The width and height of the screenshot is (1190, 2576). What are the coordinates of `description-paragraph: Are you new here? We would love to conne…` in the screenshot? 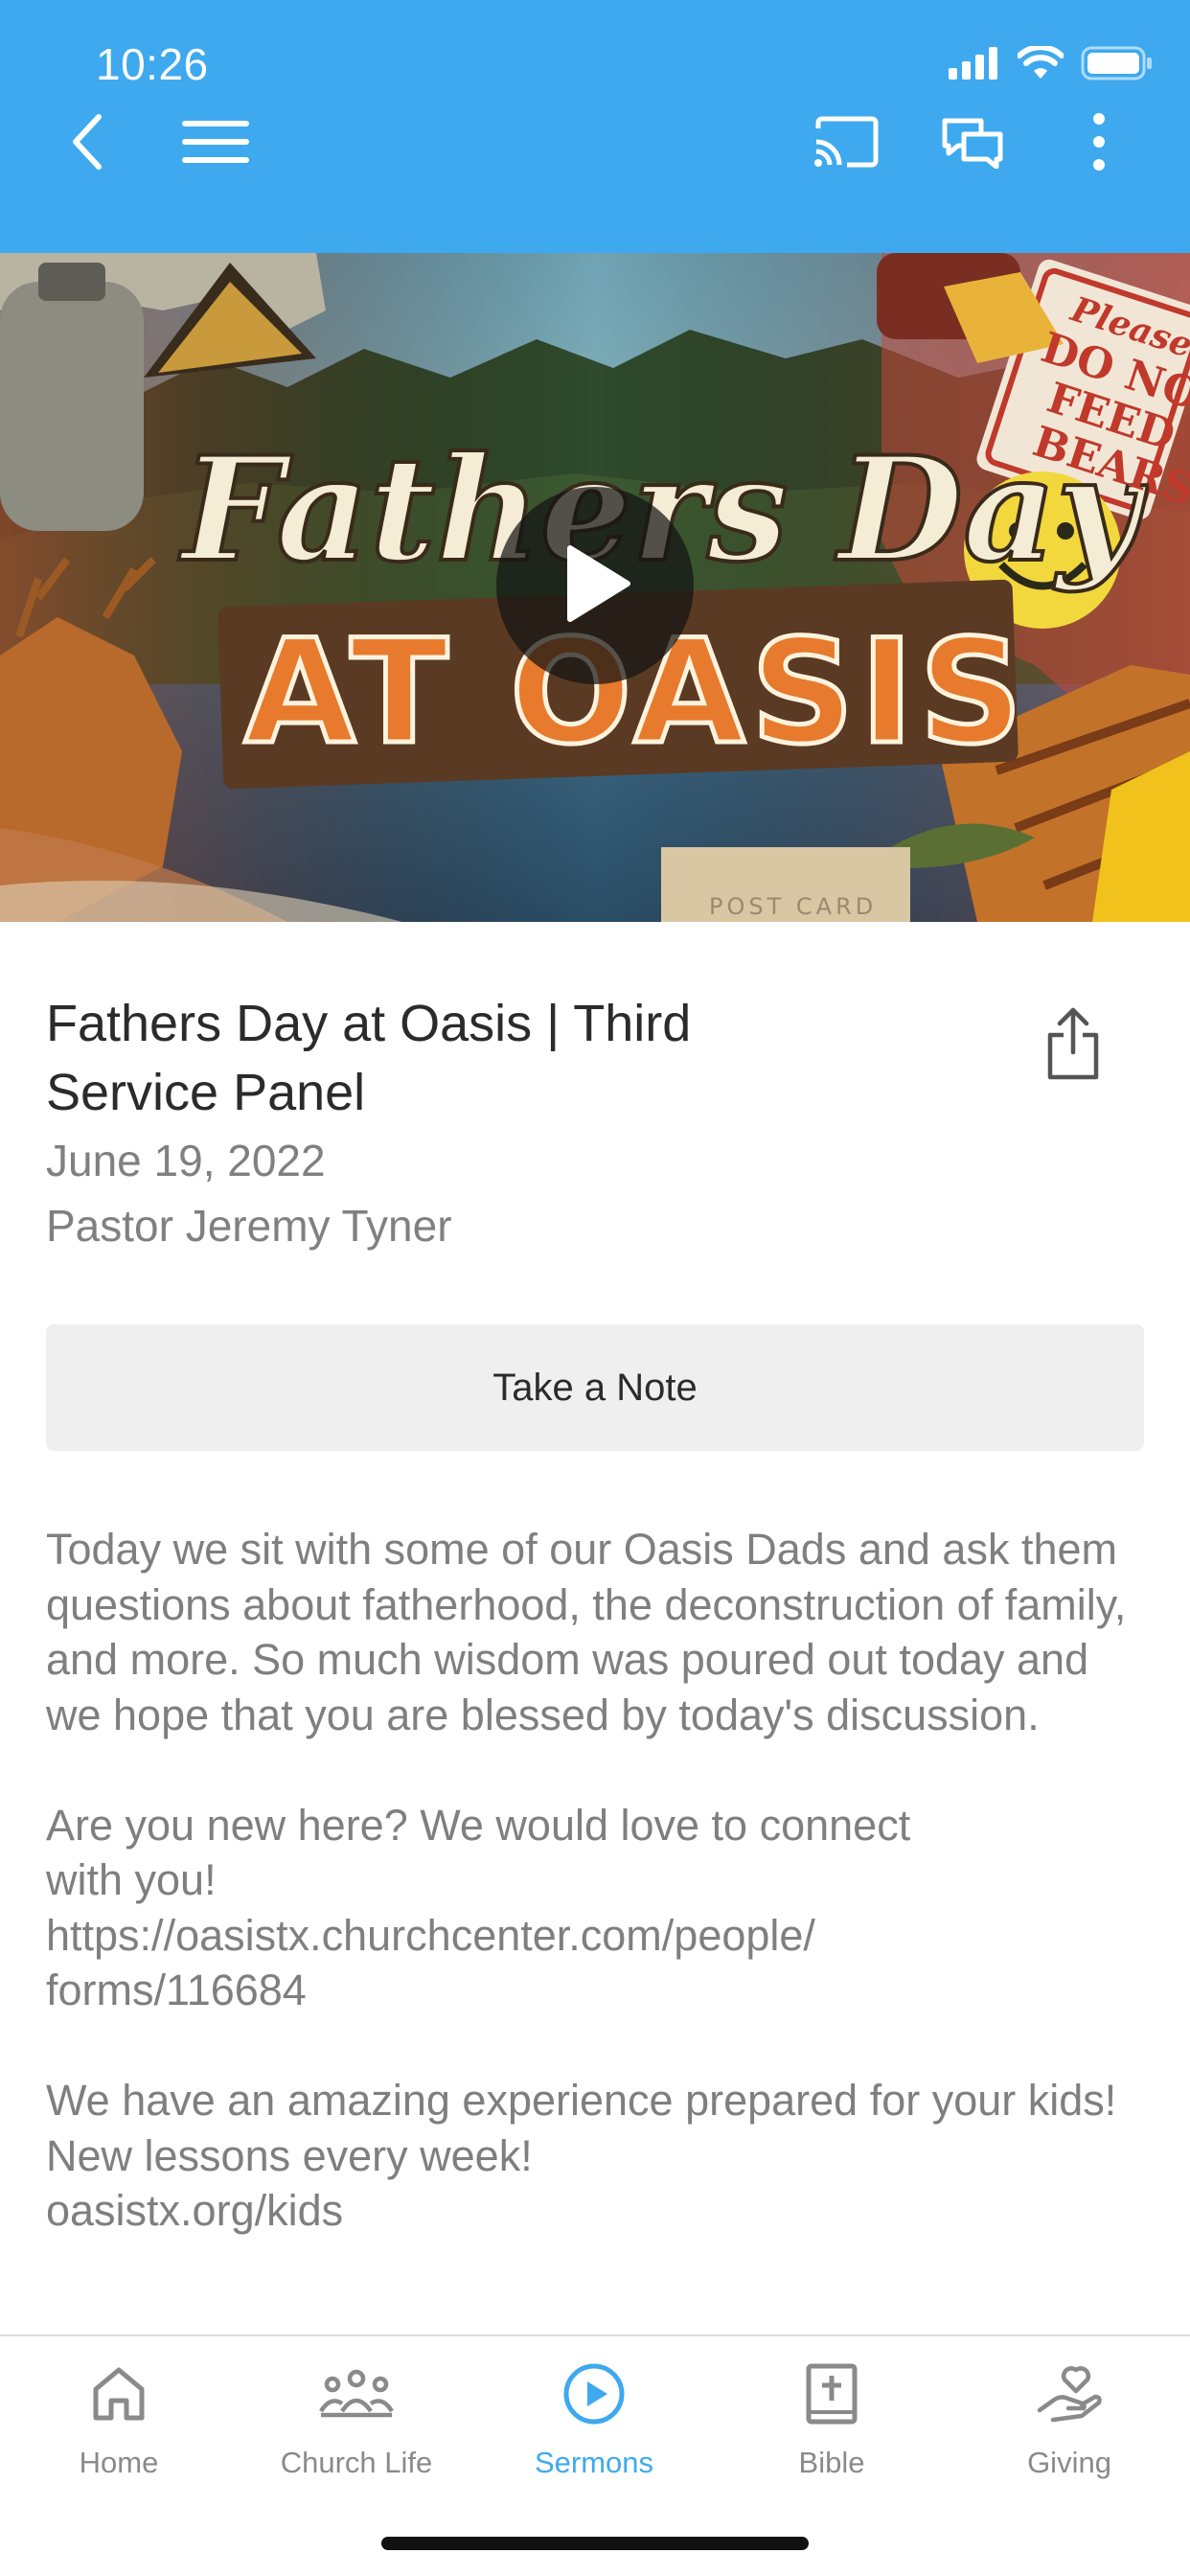 It's located at (479, 1907).